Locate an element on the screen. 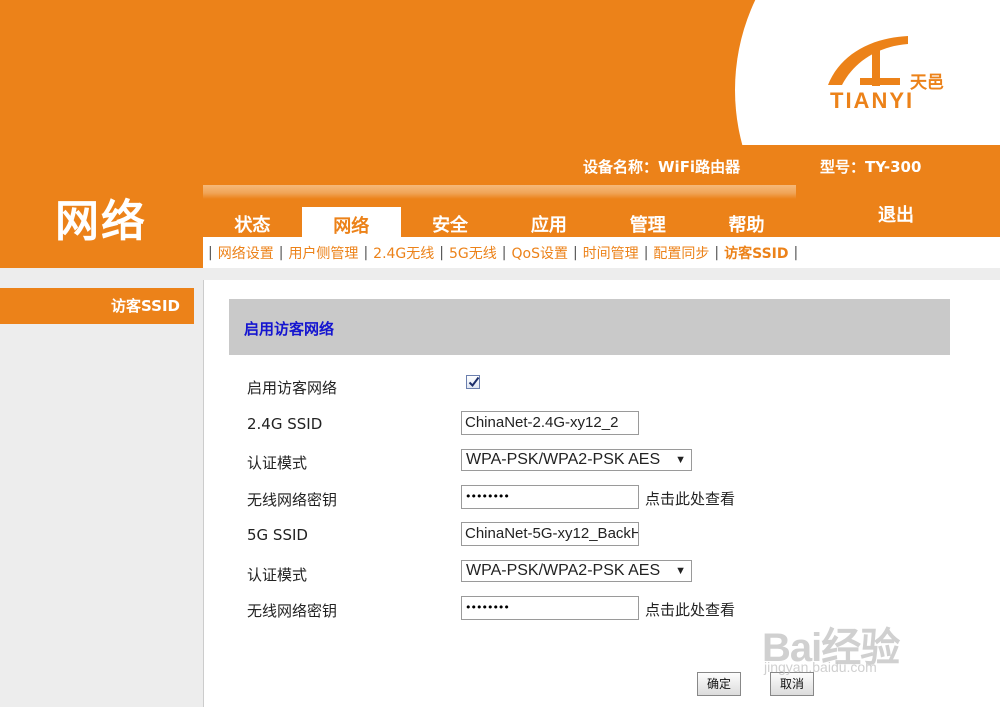 This screenshot has width=1000, height=707. ssid-24g-input: ChinaNet-2.4G-xy12_2 is located at coordinates (550, 423).